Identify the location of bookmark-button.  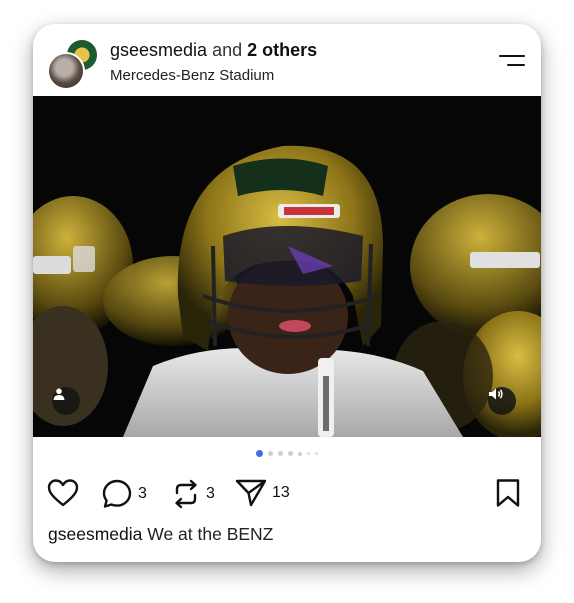
(508, 495).